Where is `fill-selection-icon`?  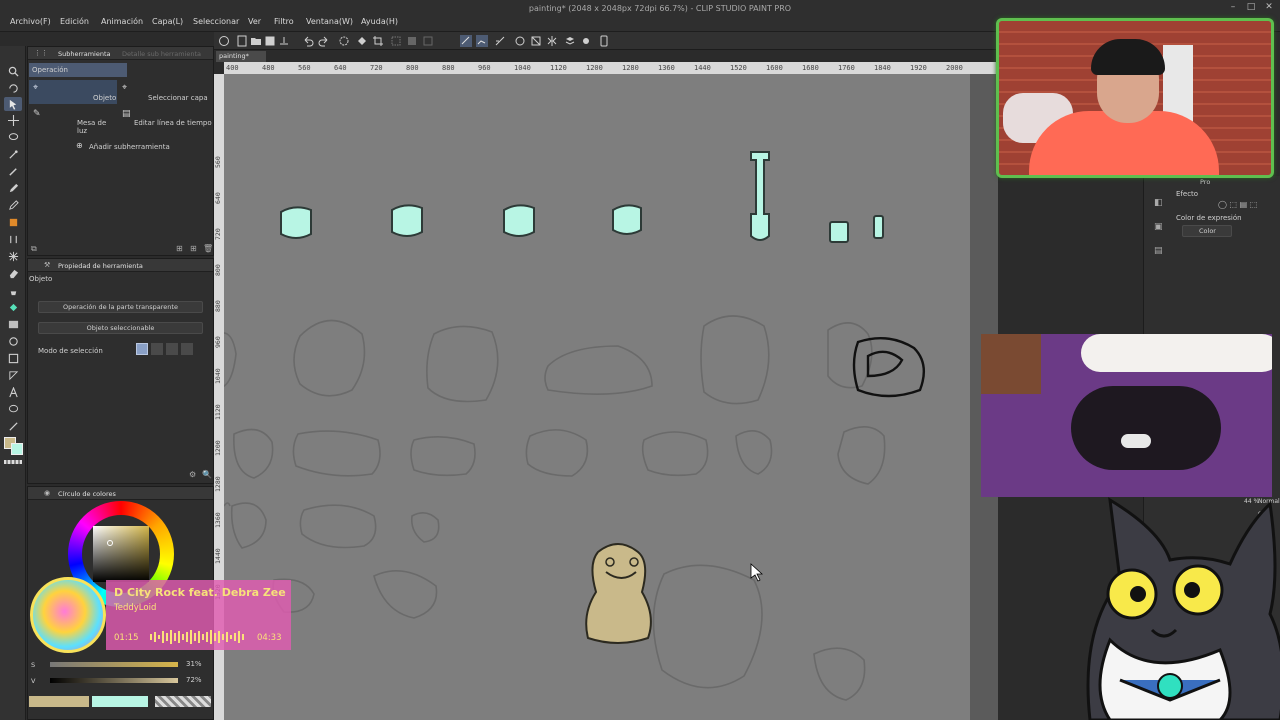
fill-selection-icon is located at coordinates (362, 41).